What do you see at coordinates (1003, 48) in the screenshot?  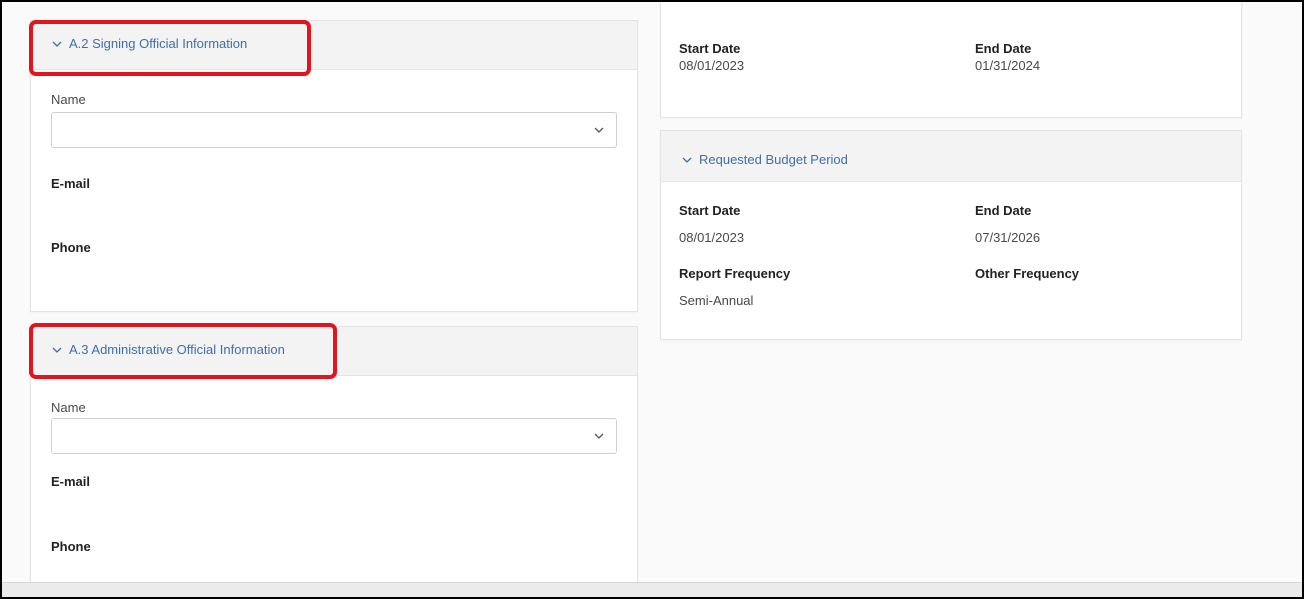 I see `project-end-label: End Date` at bounding box center [1003, 48].